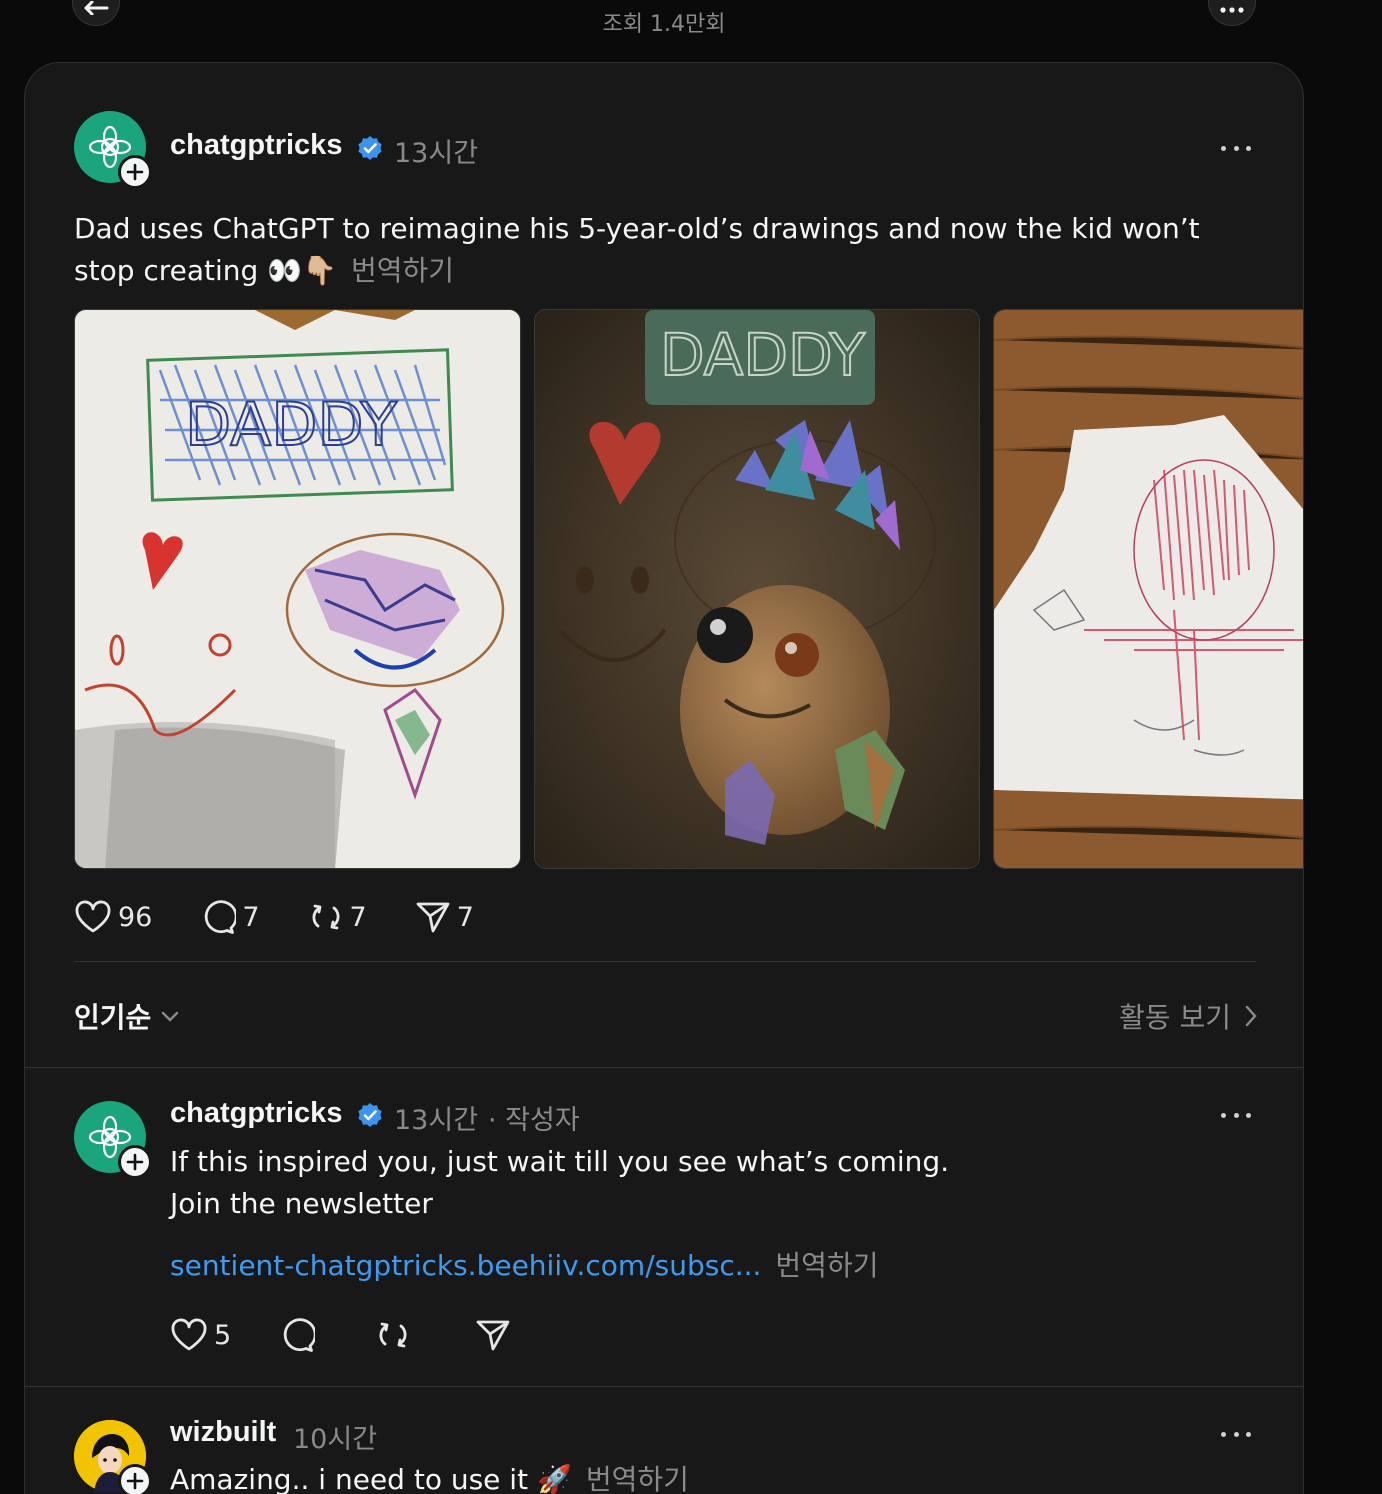 This screenshot has width=1382, height=1494. What do you see at coordinates (170, 1016) in the screenshot?
I see `chevron-down-icon` at bounding box center [170, 1016].